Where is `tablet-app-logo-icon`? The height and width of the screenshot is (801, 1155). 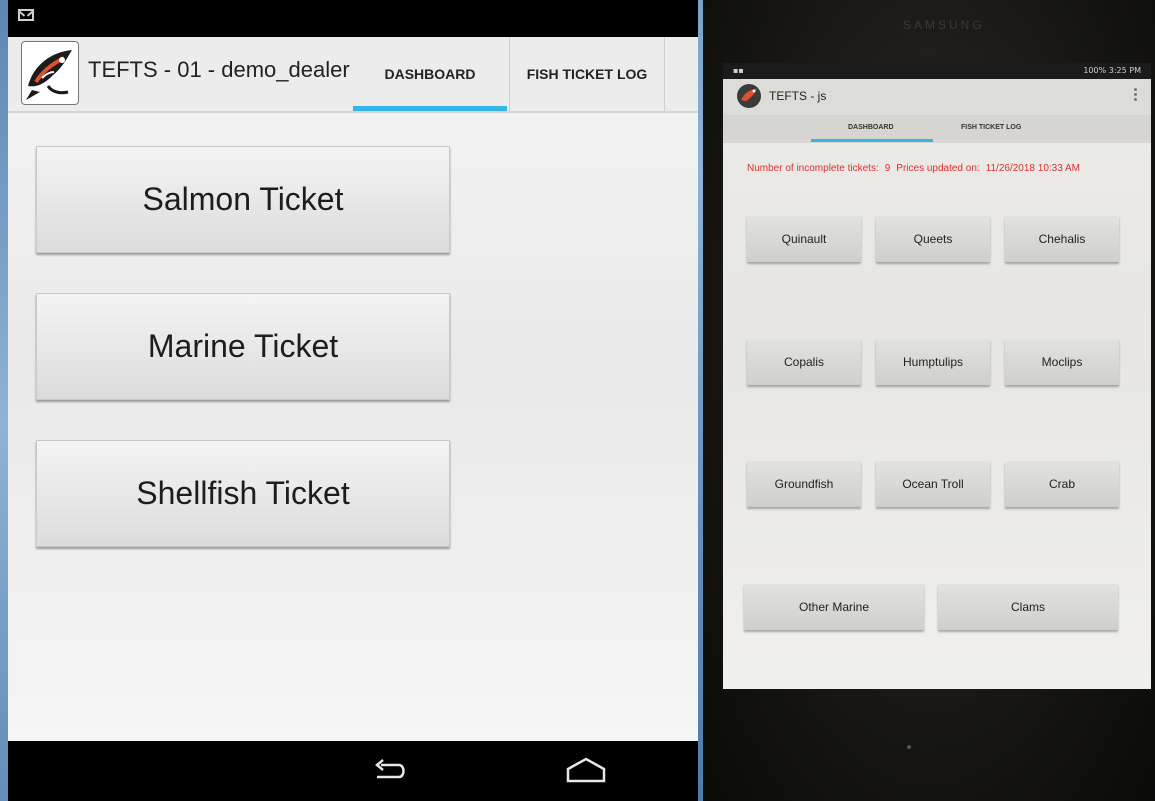 tablet-app-logo-icon is located at coordinates (749, 96).